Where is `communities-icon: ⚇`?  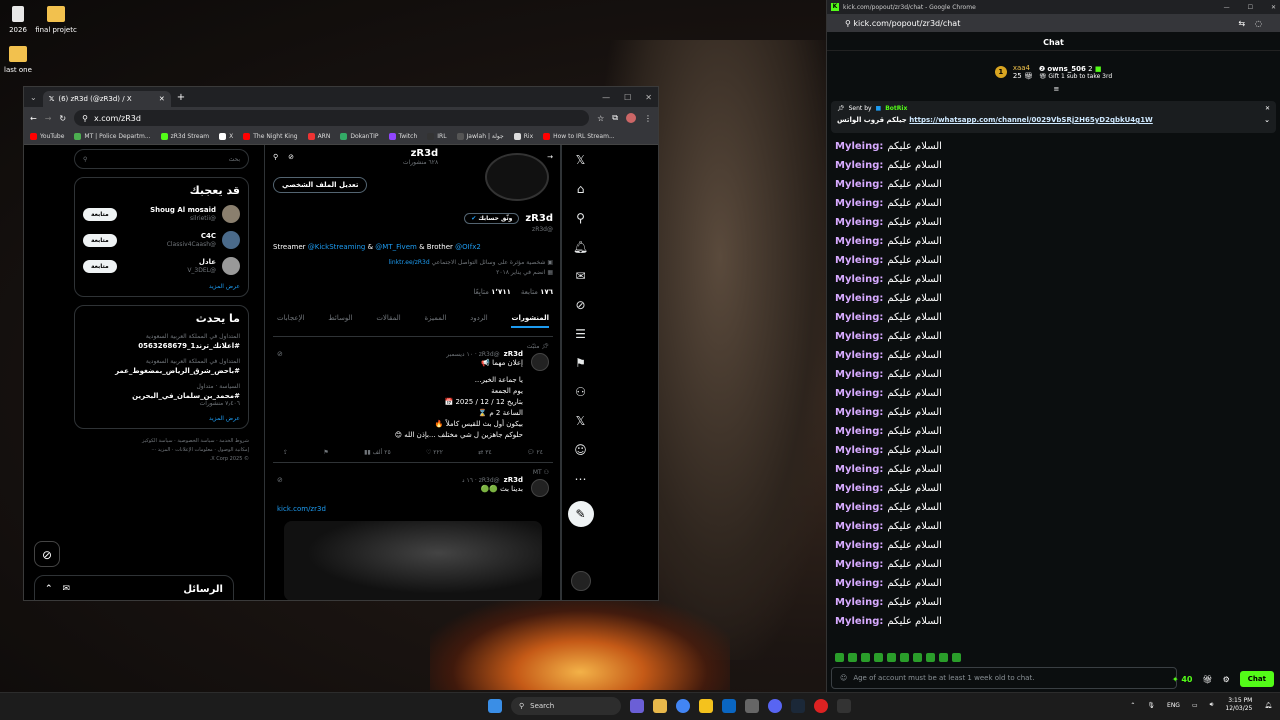 communities-icon: ⚇ is located at coordinates (581, 392).